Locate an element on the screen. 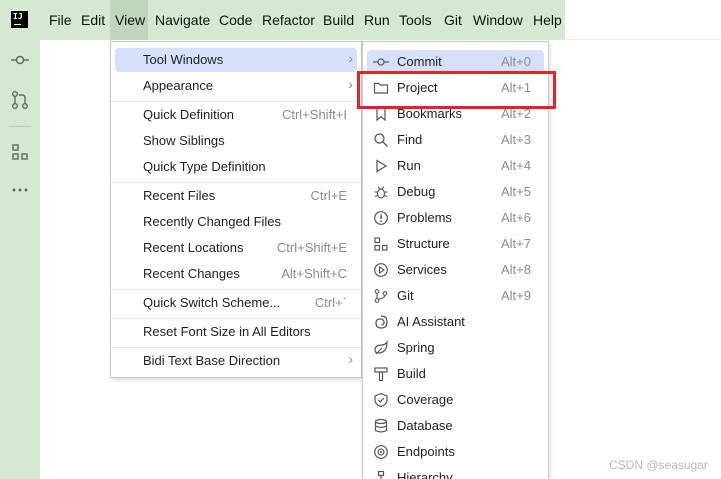 This screenshot has height=479, width=721. view-menu-item-tool-windows: Tool Windows › is located at coordinates (236, 60).